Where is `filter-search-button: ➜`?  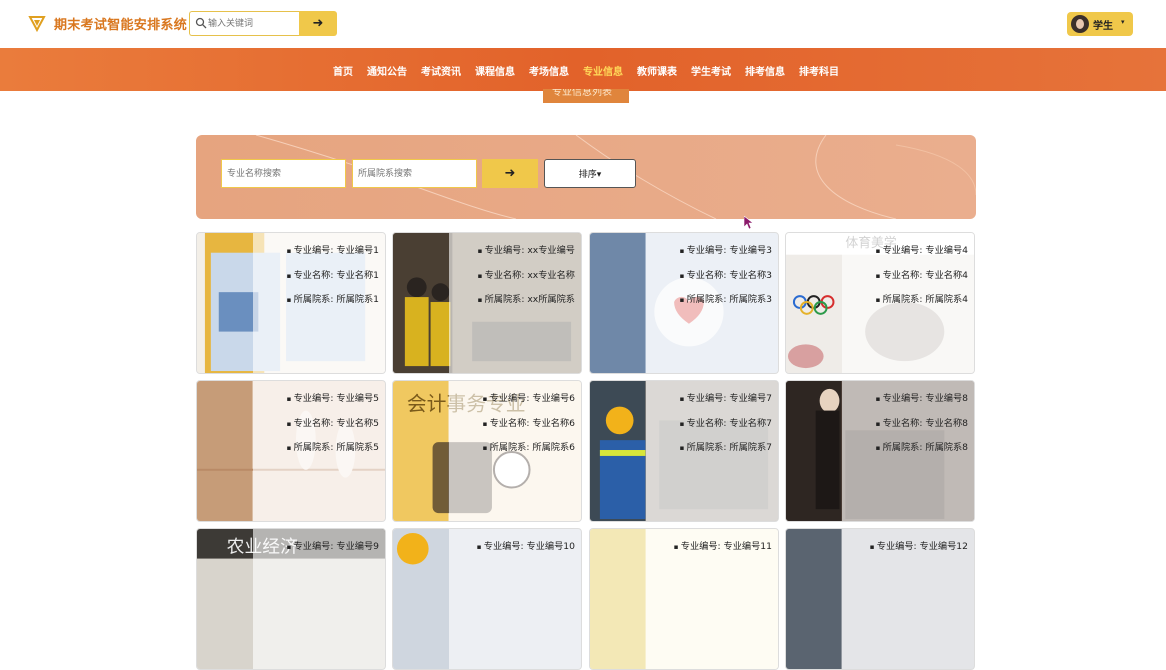 filter-search-button: ➜ is located at coordinates (510, 173).